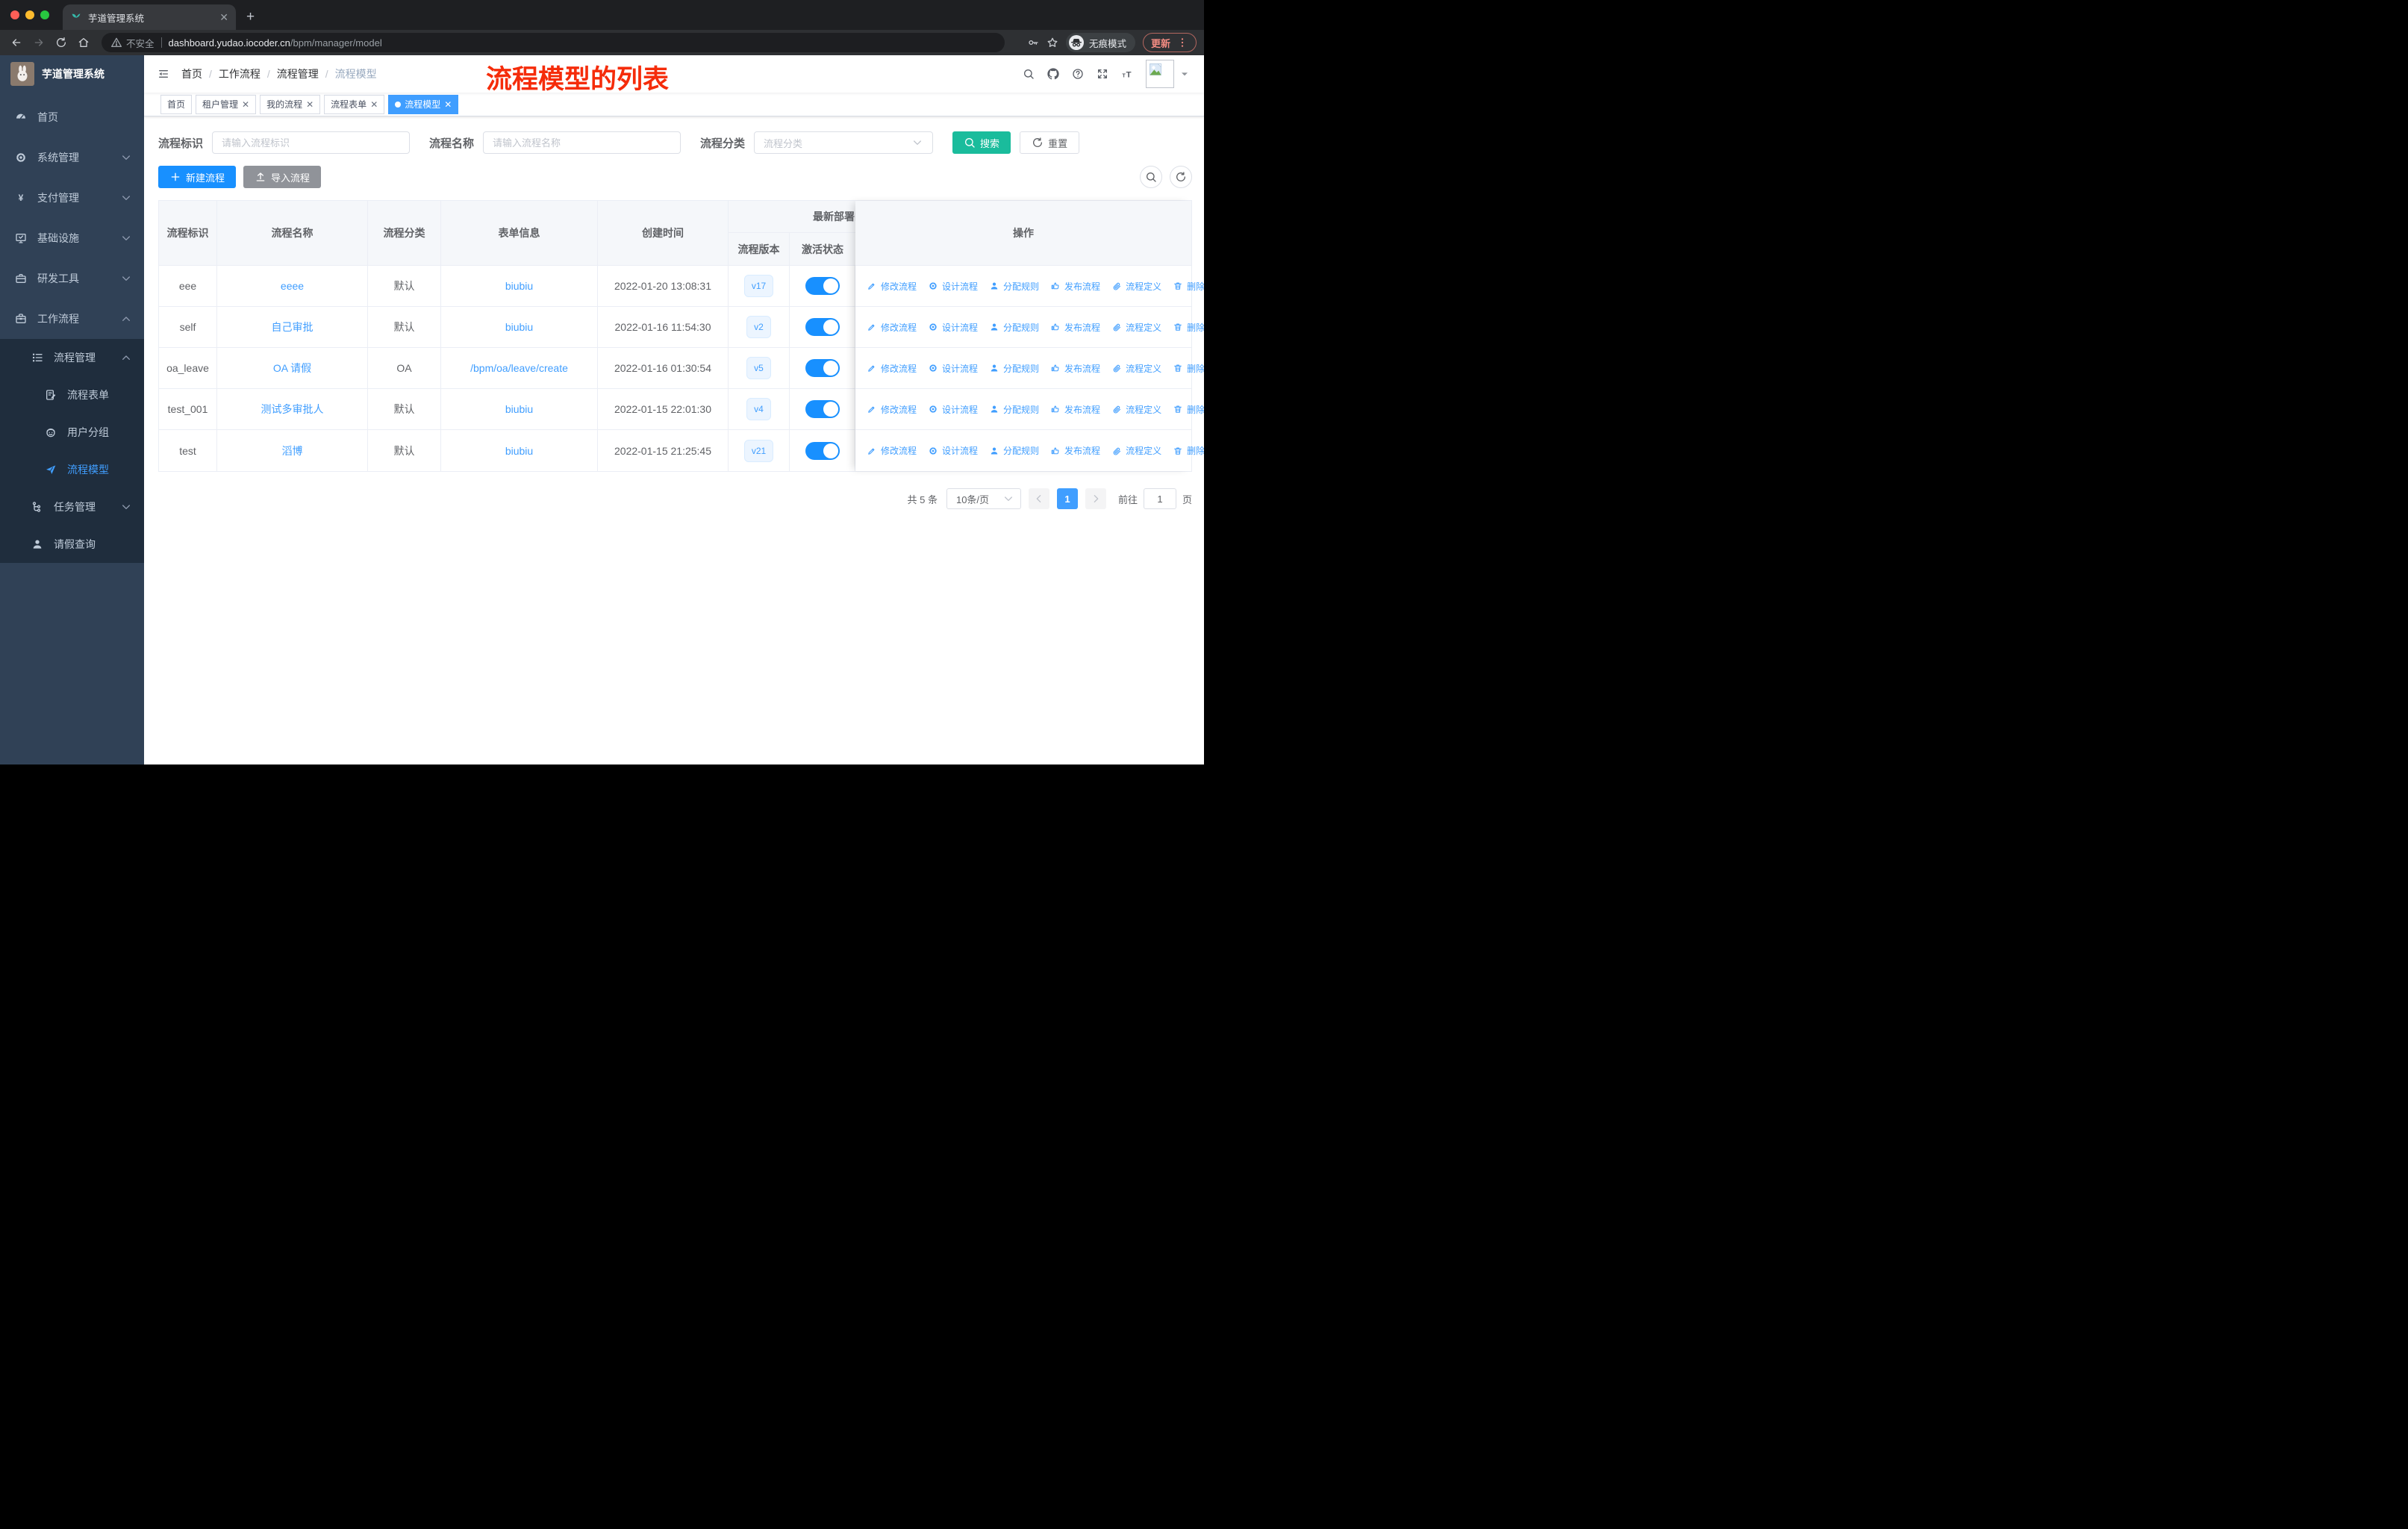 The image size is (2408, 1529). Describe the element at coordinates (149, 17) in the screenshot. I see `browser-tab: 芋道管理系统 ✕` at that location.